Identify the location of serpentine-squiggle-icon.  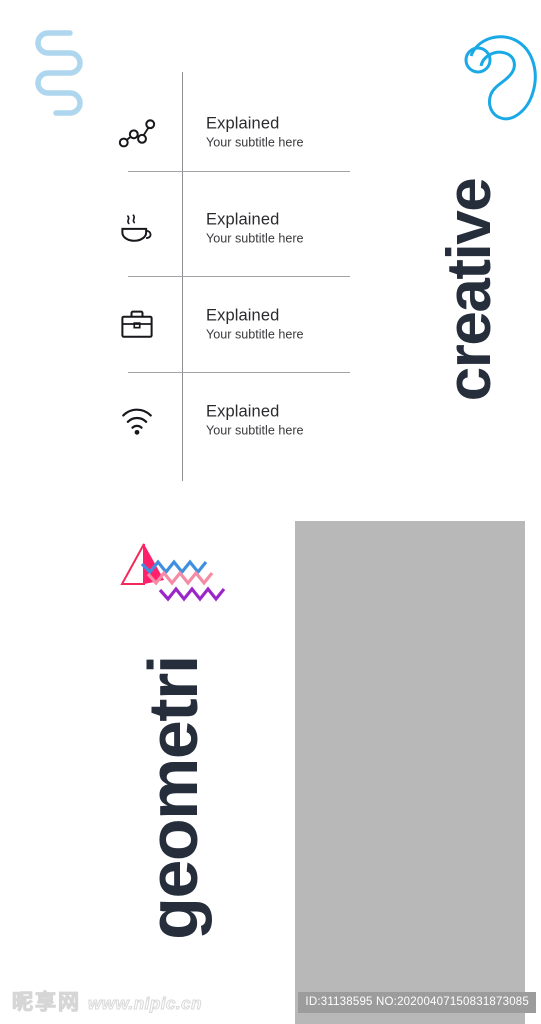
(56, 74).